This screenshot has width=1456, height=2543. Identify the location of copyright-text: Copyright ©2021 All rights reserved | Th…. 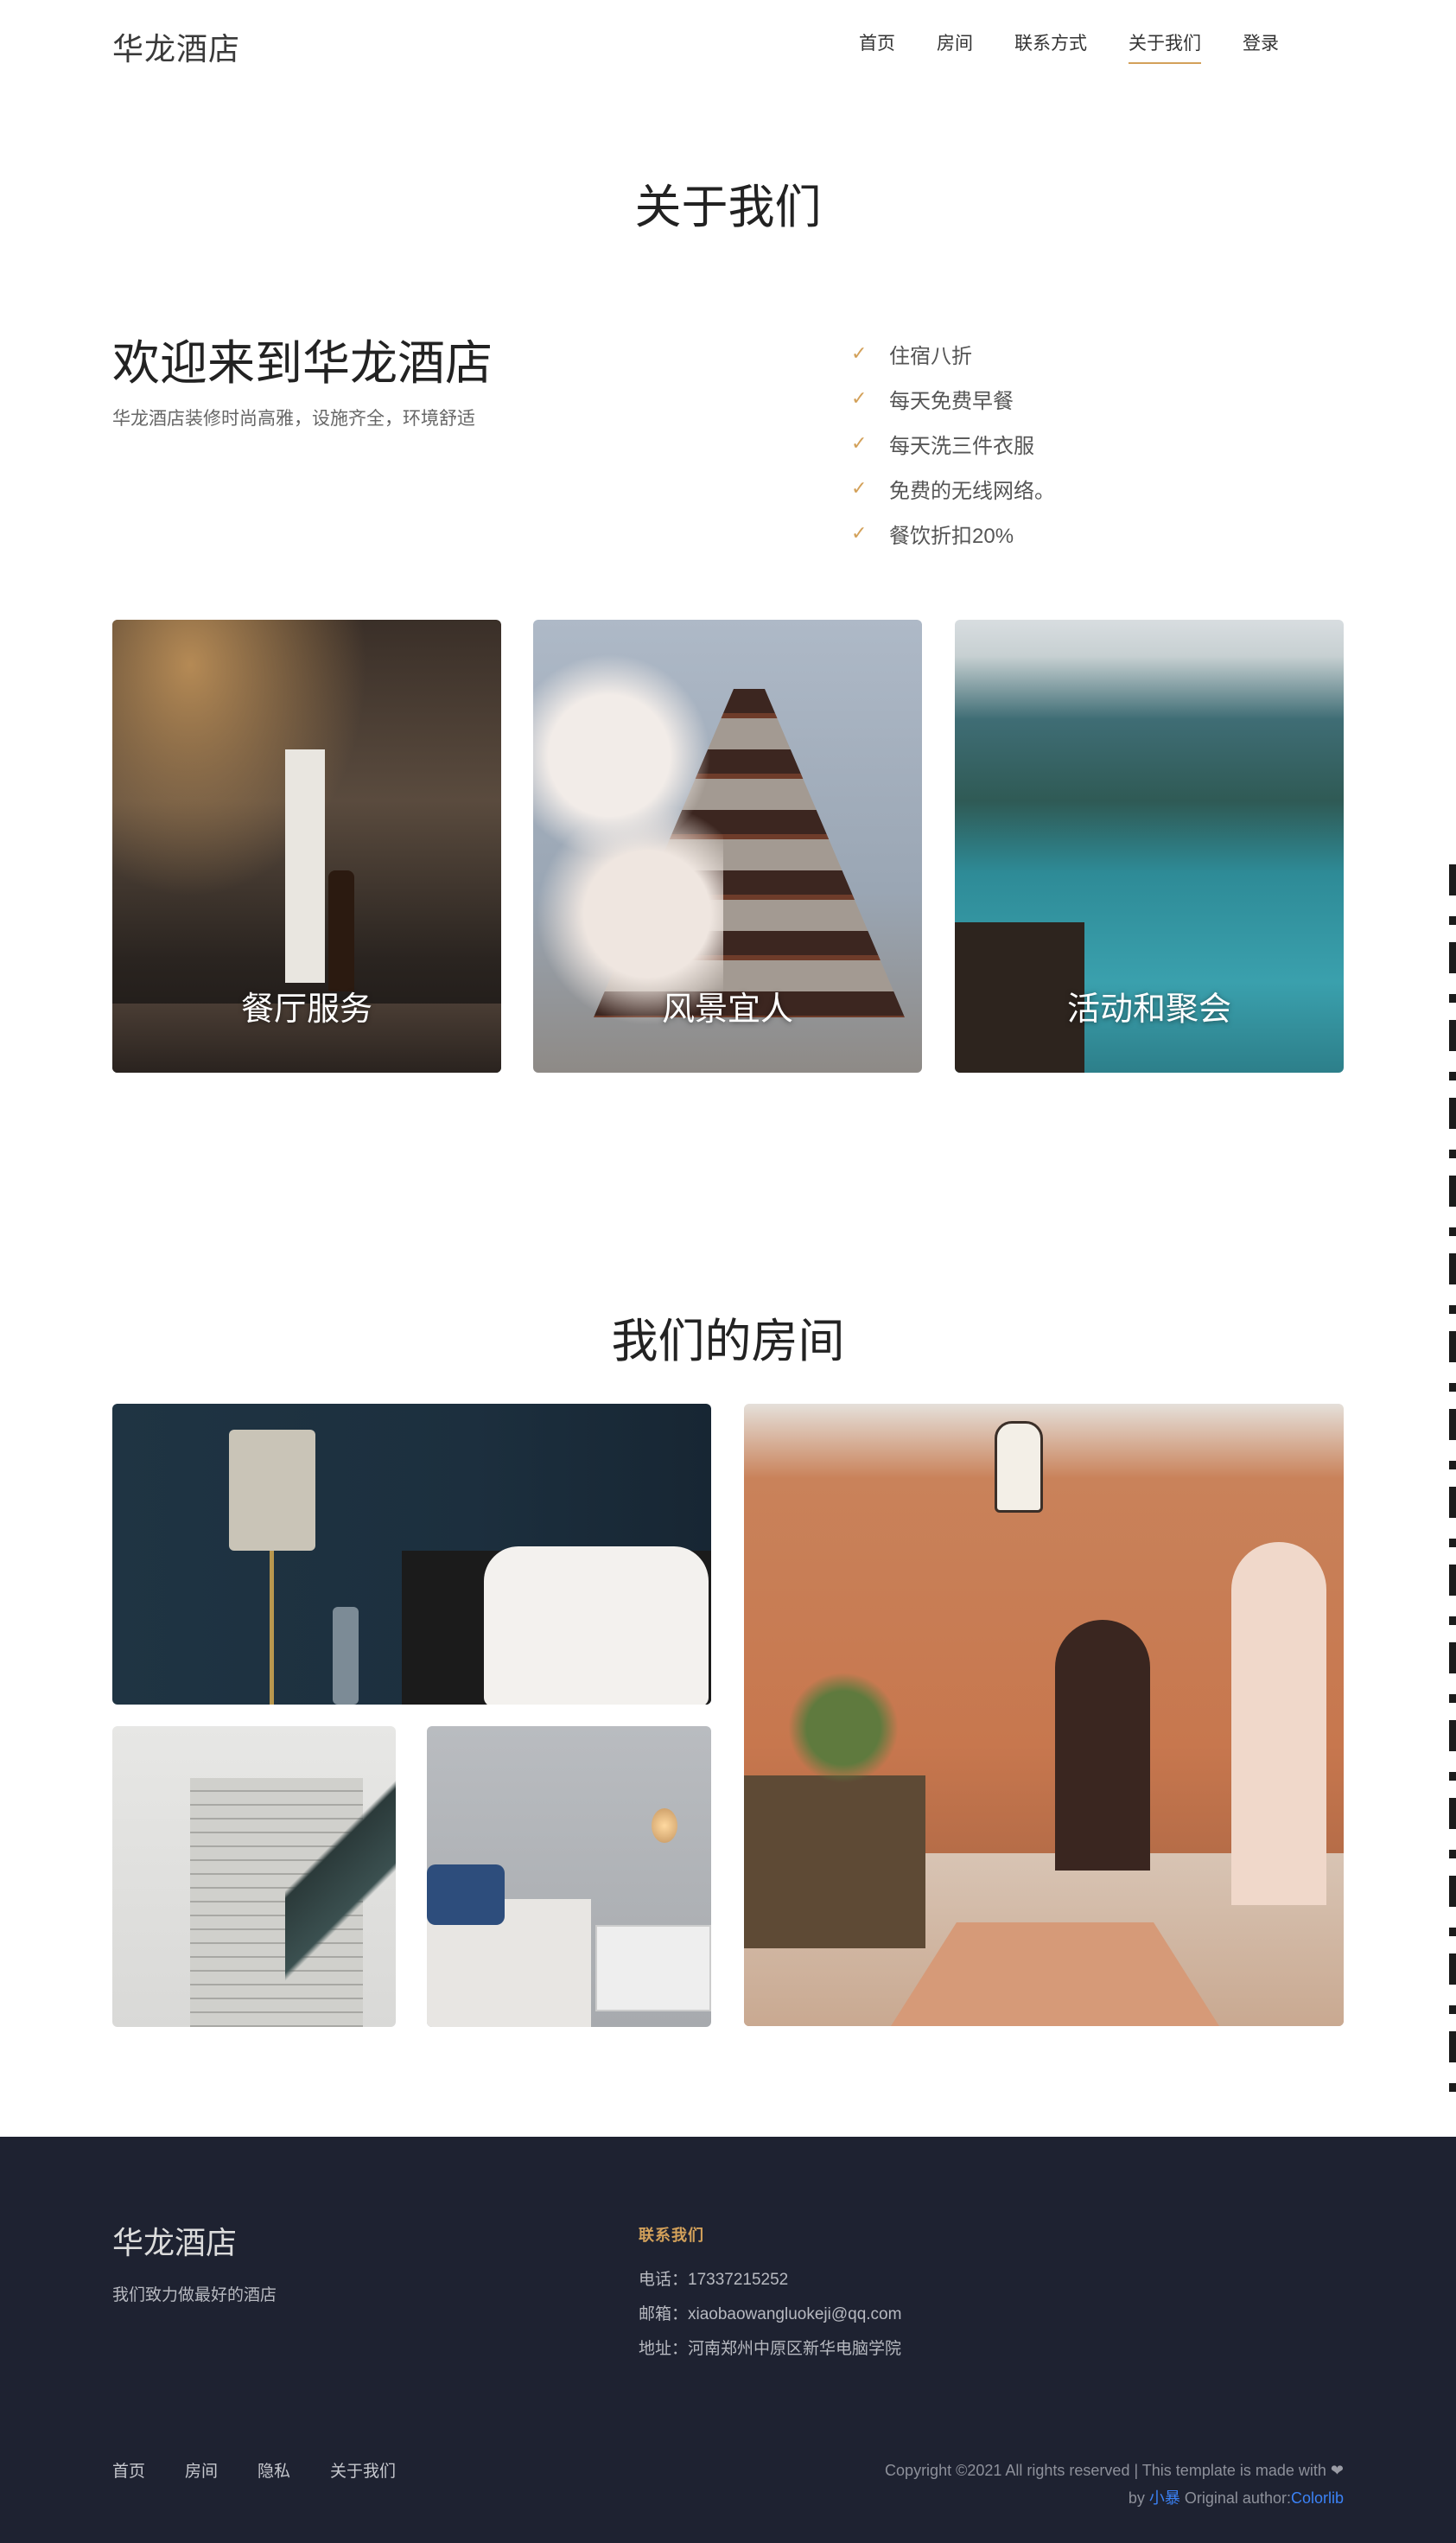
(1105, 2470).